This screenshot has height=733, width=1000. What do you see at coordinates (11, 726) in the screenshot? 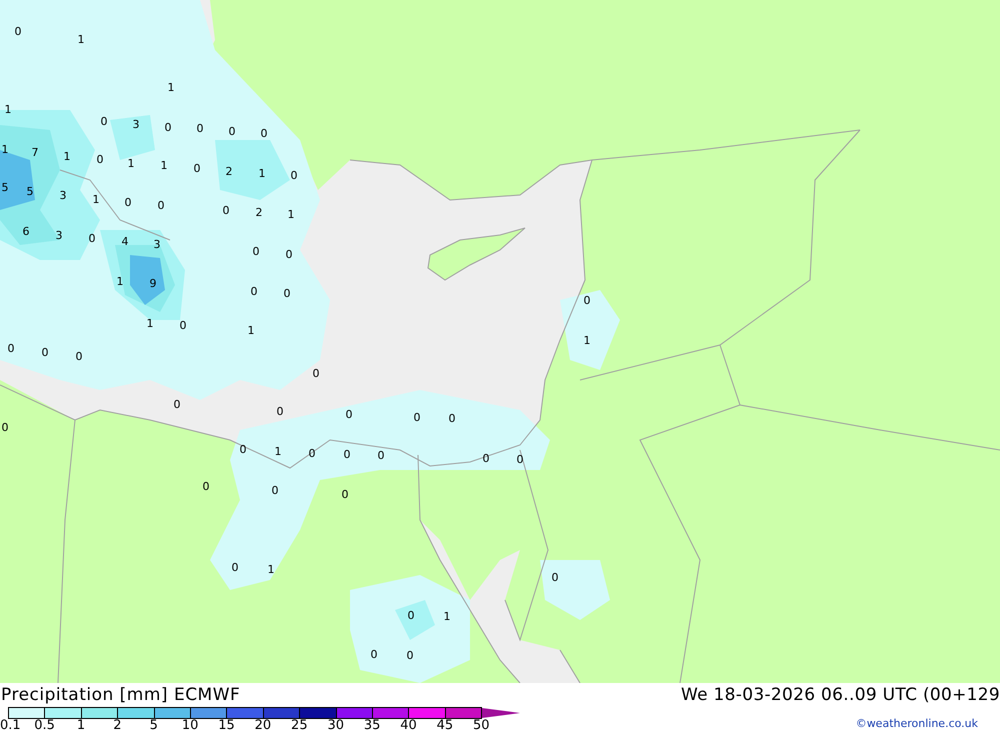
I see `legend-label: 0.1` at bounding box center [11, 726].